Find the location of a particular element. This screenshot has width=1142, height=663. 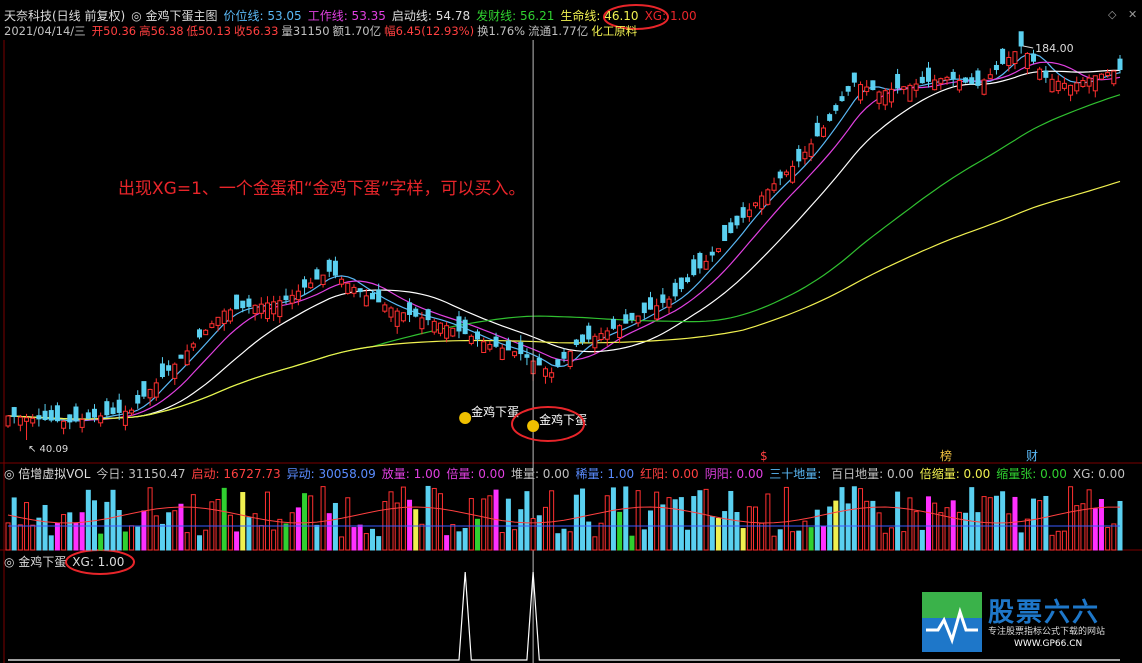

close-icon: ✕ is located at coordinates (1132, 14).